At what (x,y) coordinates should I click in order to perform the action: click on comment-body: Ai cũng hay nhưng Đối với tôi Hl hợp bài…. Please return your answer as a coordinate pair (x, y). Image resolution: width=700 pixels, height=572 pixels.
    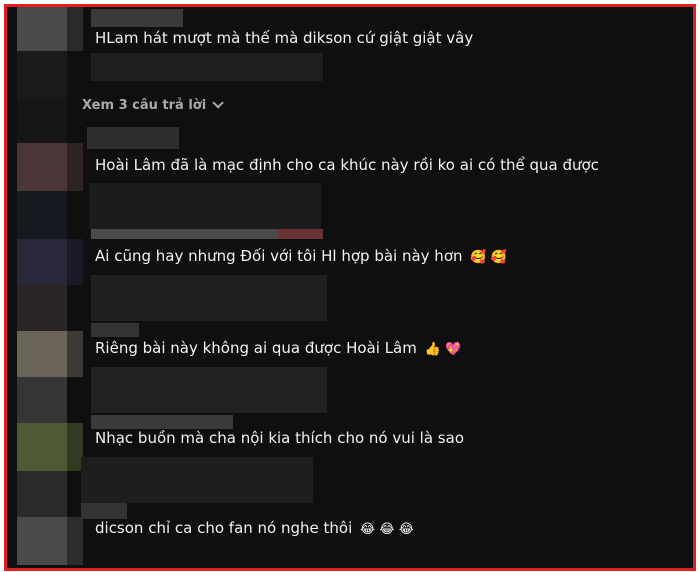
    Looking at the image, I should click on (279, 256).